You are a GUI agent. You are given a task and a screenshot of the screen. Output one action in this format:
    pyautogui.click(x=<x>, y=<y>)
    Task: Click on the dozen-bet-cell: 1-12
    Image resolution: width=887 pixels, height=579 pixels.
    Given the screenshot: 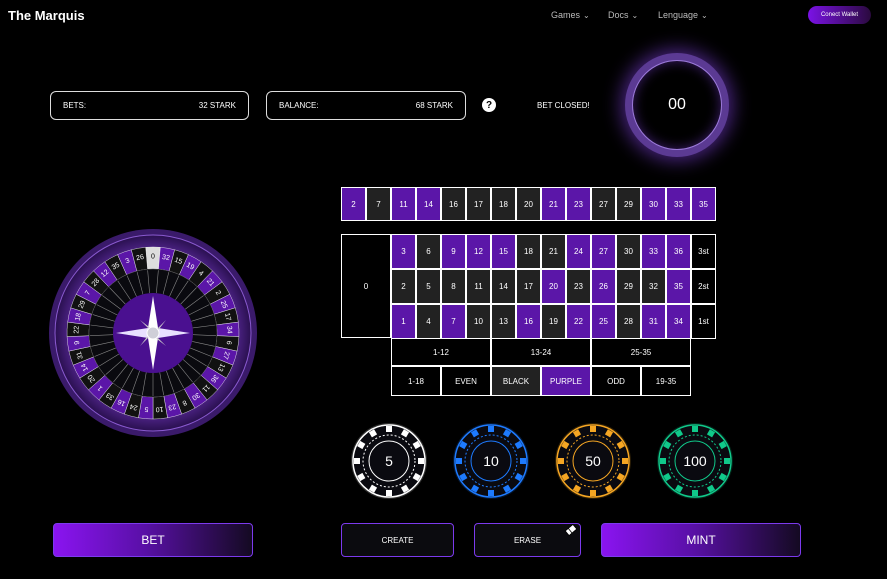 What is the action you would take?
    pyautogui.click(x=441, y=352)
    